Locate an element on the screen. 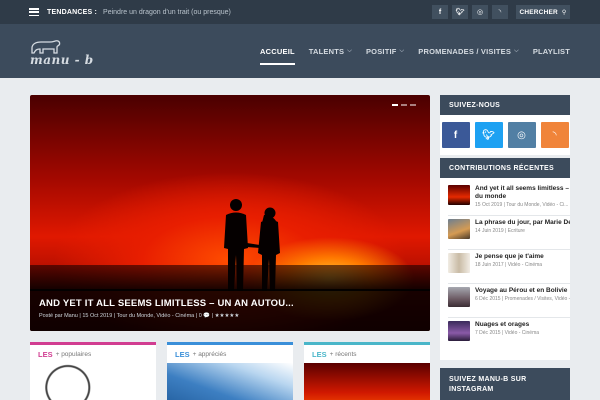  search-button: CHERCHER ⚲ is located at coordinates (543, 12).